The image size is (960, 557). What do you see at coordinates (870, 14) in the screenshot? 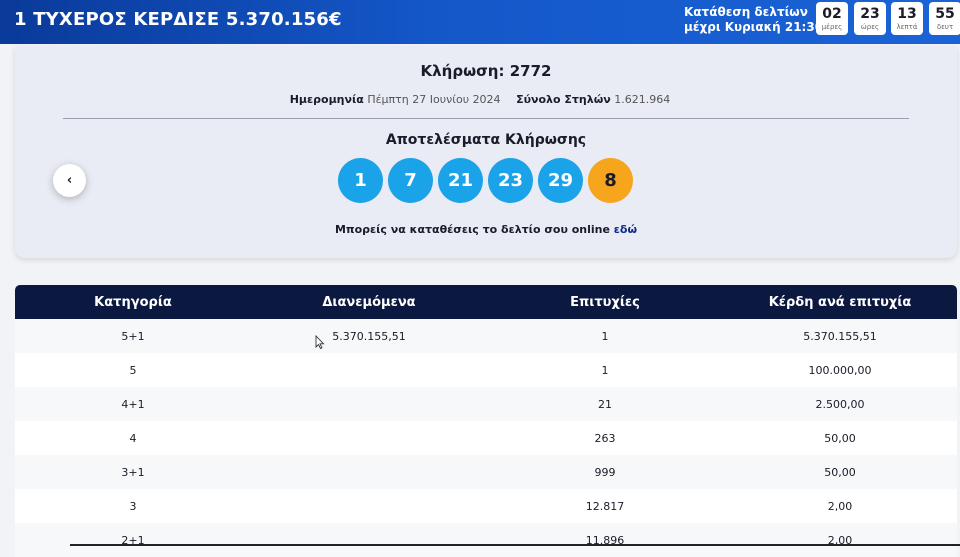
I see `countdown-value: 23` at bounding box center [870, 14].